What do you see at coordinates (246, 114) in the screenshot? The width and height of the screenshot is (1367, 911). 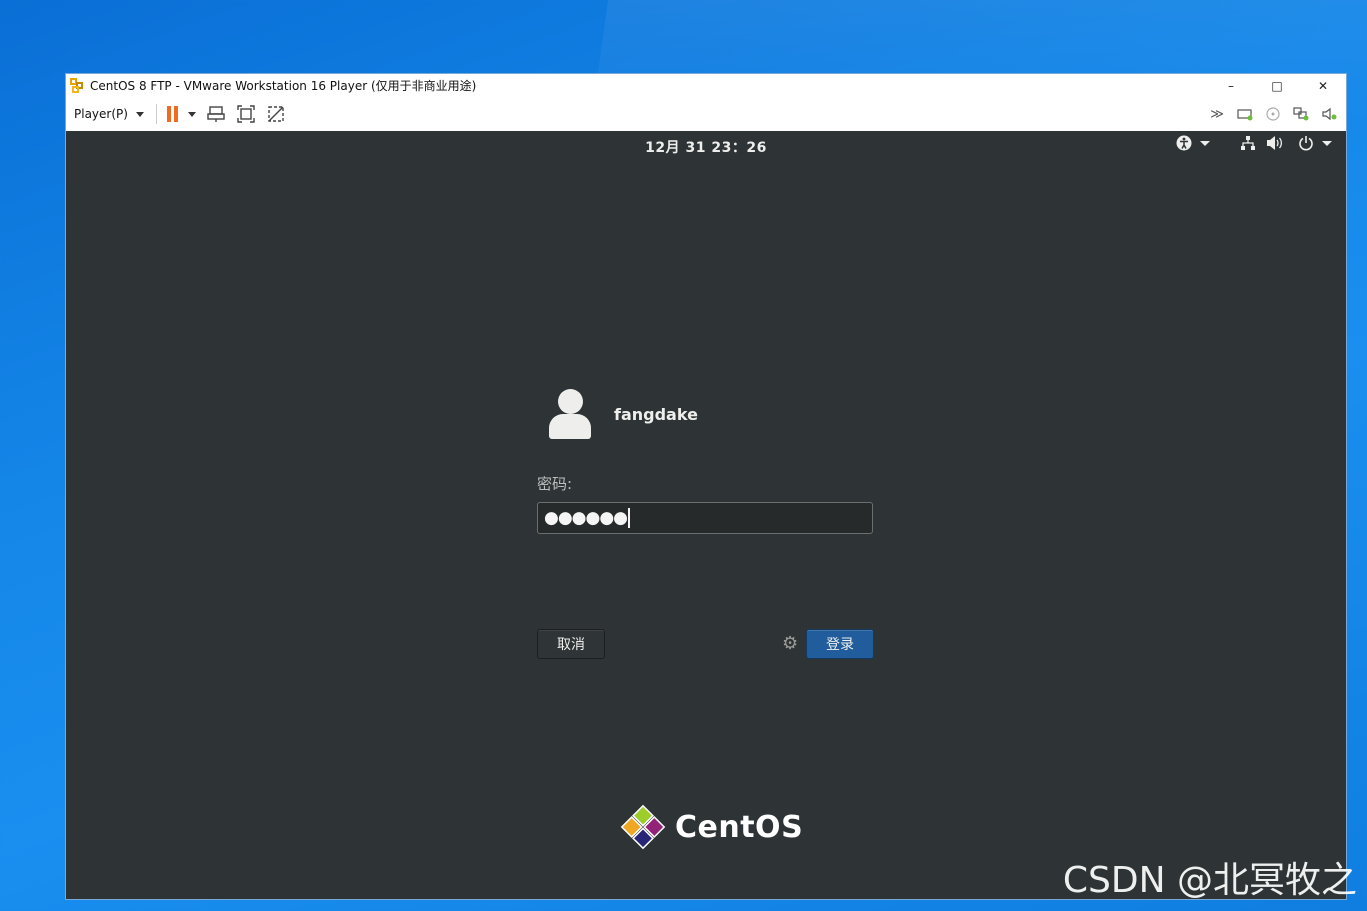 I see `fullscreen-icon` at bounding box center [246, 114].